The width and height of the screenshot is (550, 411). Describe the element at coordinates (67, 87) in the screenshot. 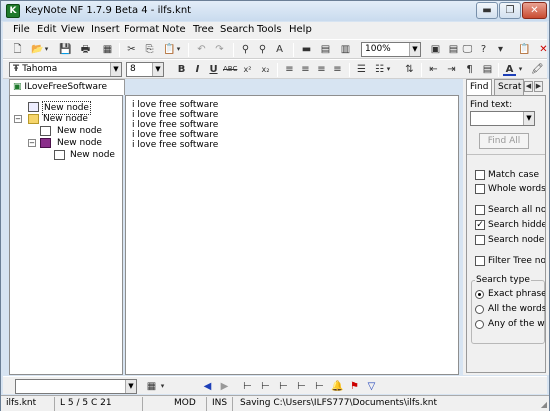

I see `tab-ilovefreesoftware: ▣ ILoveFreeSoftware` at that location.